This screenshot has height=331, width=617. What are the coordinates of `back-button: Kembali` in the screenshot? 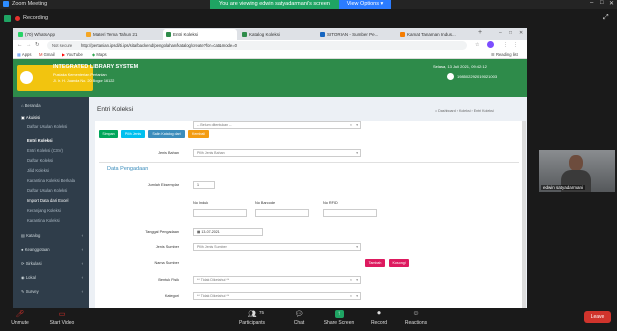 It's located at (198, 134).